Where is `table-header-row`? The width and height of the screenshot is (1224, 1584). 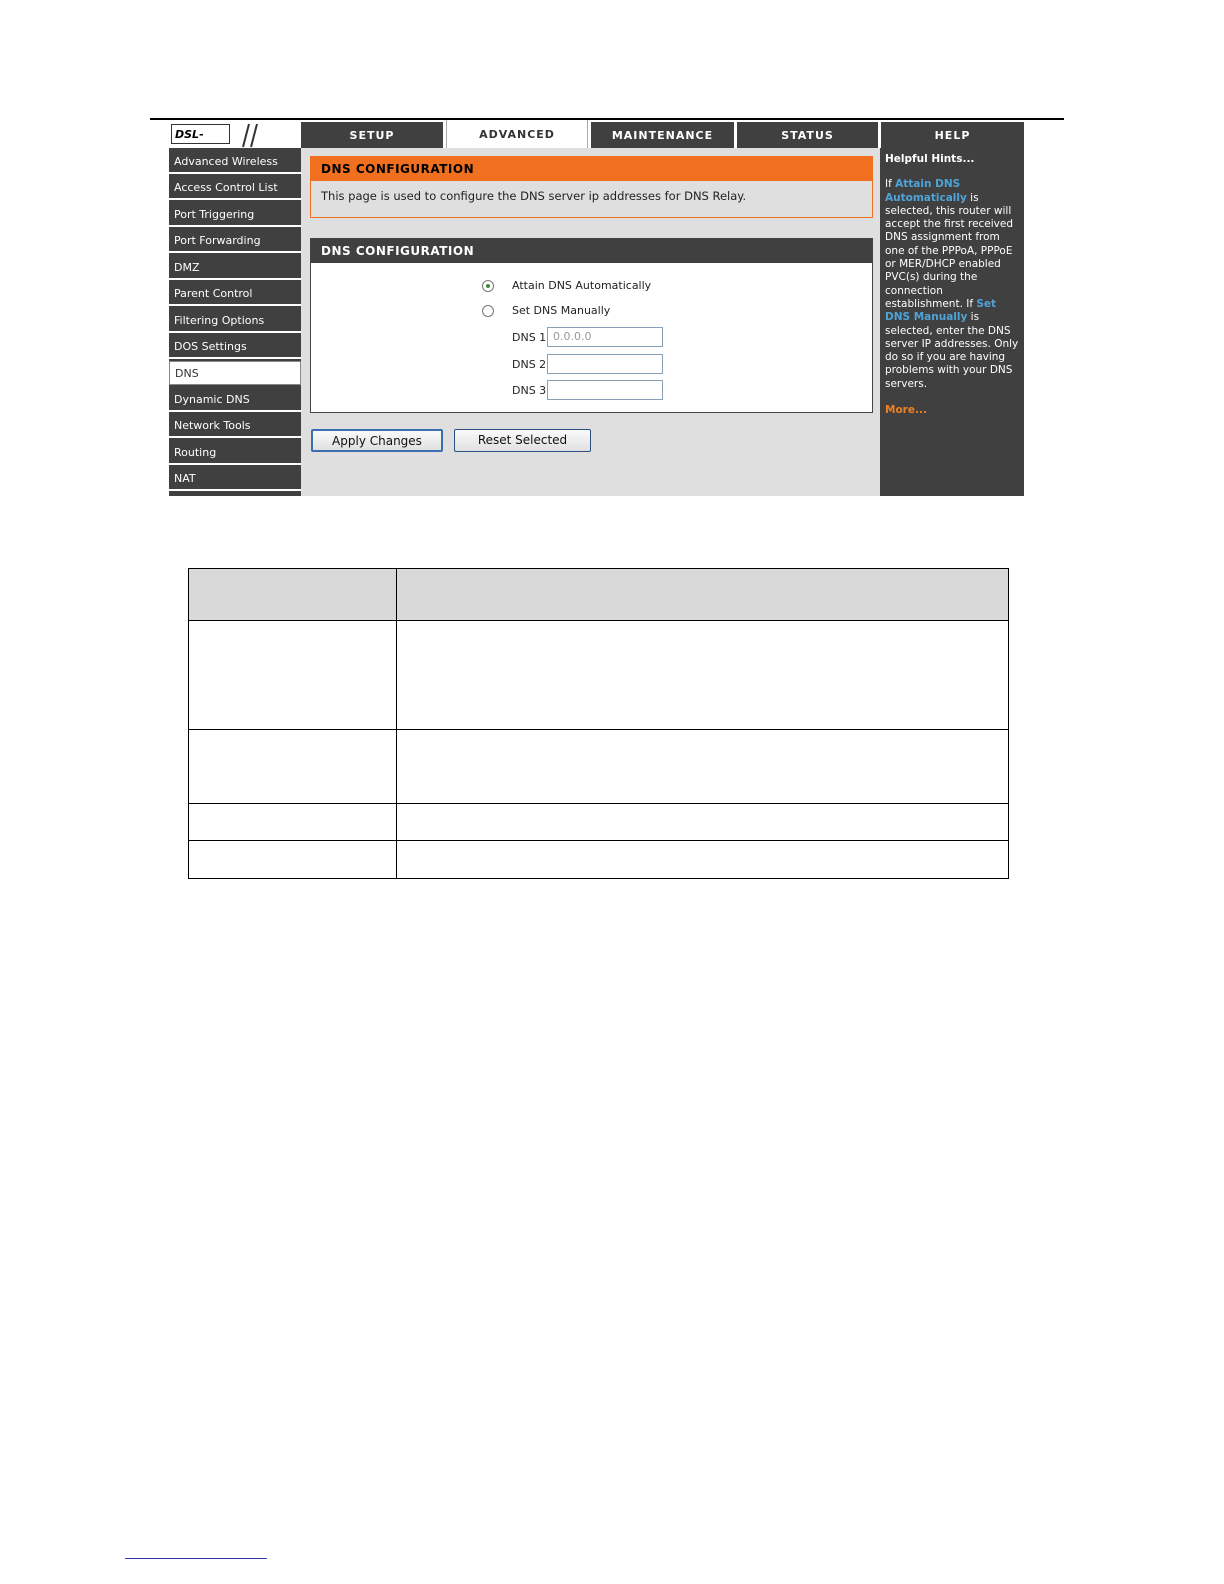 table-header-row is located at coordinates (598, 594).